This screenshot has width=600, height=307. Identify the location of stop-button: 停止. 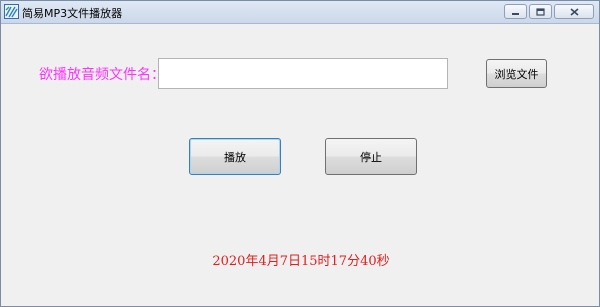
(371, 156).